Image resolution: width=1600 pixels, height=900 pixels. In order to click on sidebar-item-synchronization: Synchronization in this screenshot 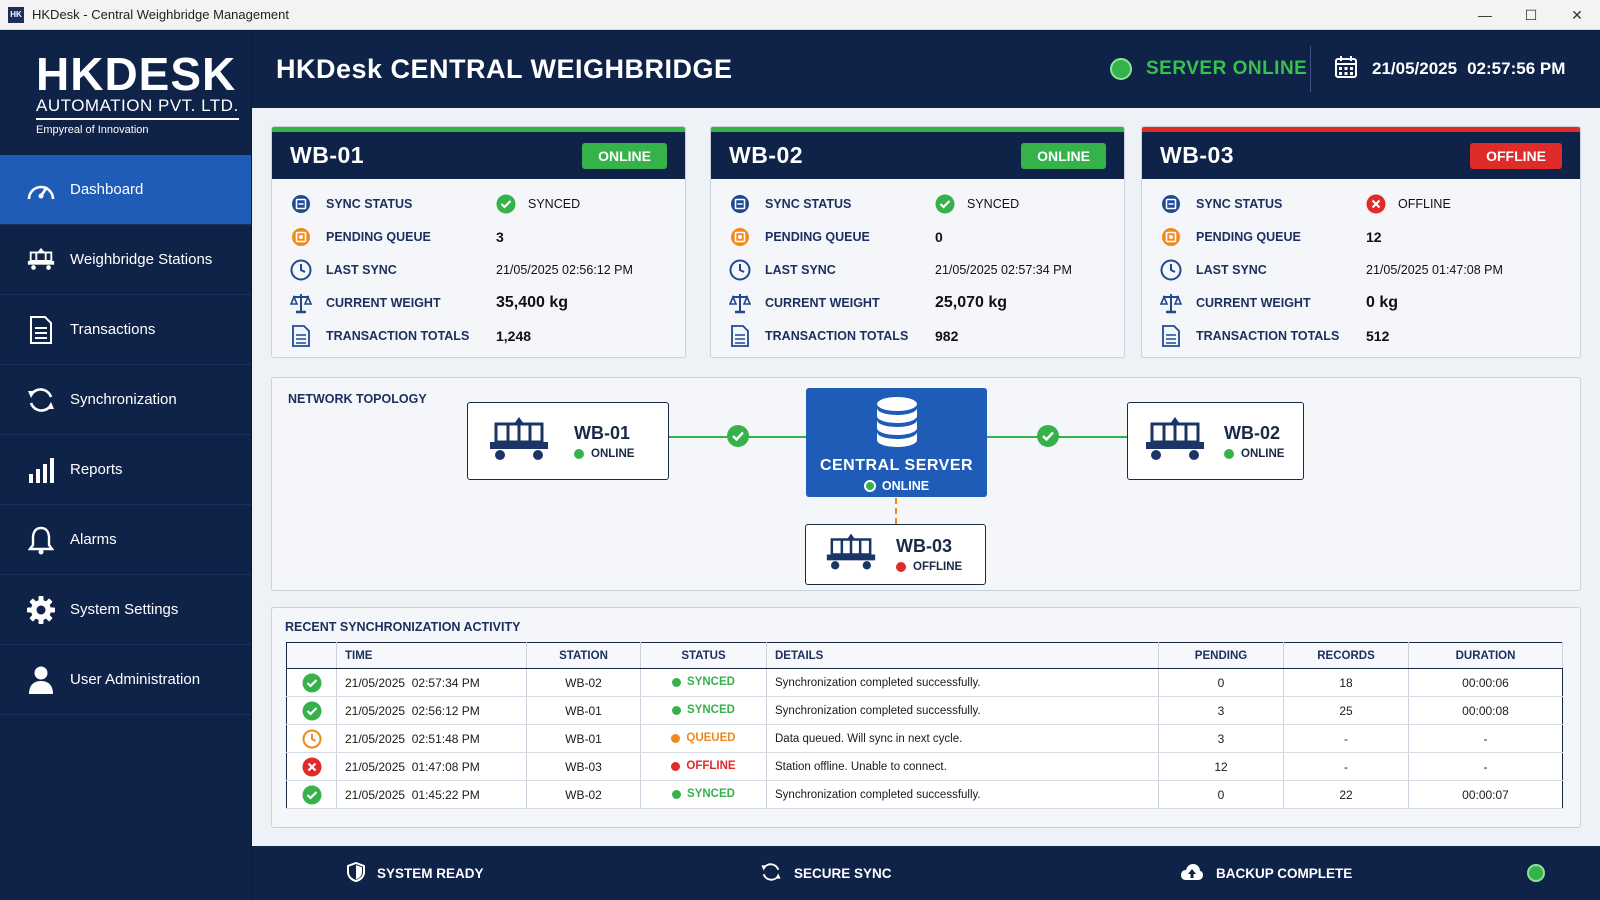, I will do `click(125, 400)`.